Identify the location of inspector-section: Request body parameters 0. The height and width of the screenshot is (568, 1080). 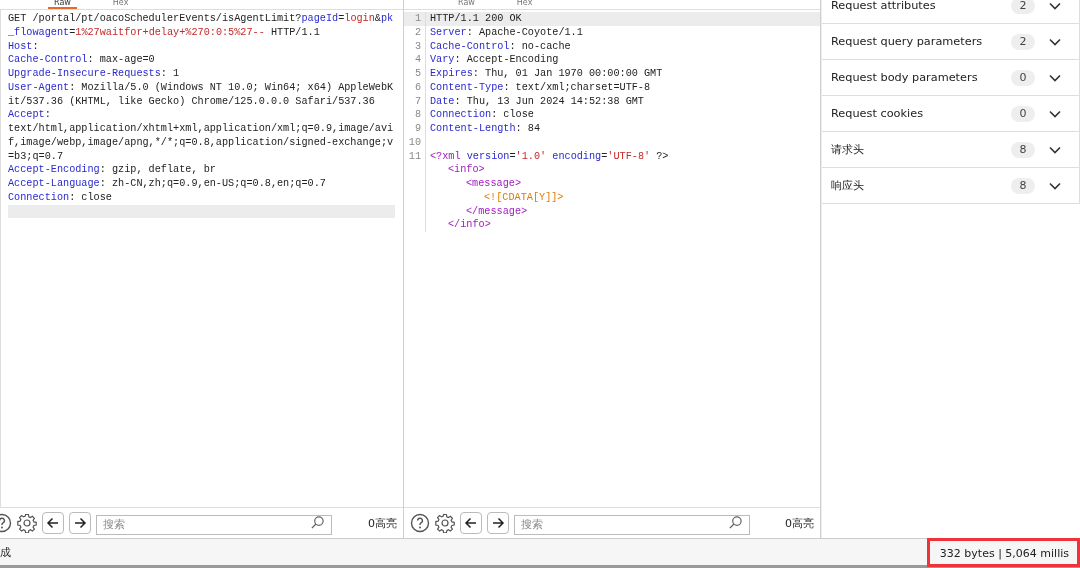
(951, 78).